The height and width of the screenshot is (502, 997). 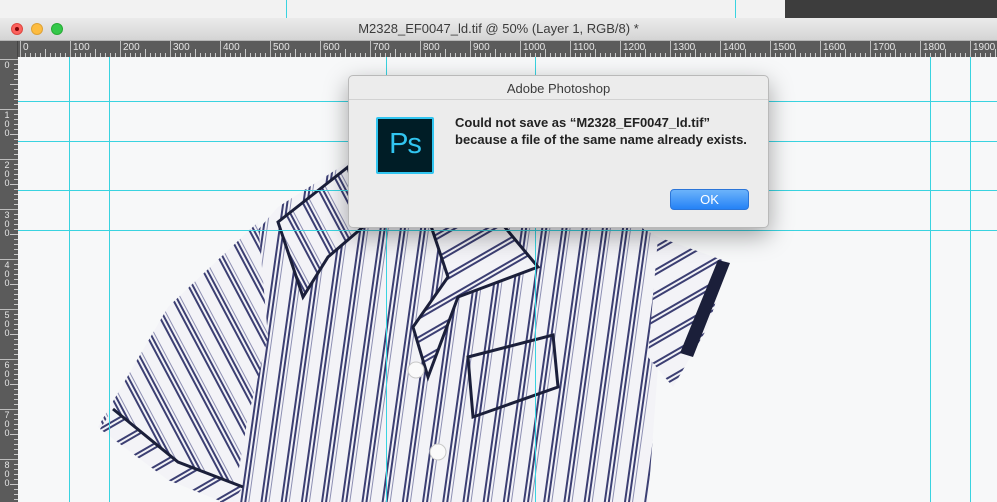 I want to click on ruler-label: 1300, so click(x=684, y=47).